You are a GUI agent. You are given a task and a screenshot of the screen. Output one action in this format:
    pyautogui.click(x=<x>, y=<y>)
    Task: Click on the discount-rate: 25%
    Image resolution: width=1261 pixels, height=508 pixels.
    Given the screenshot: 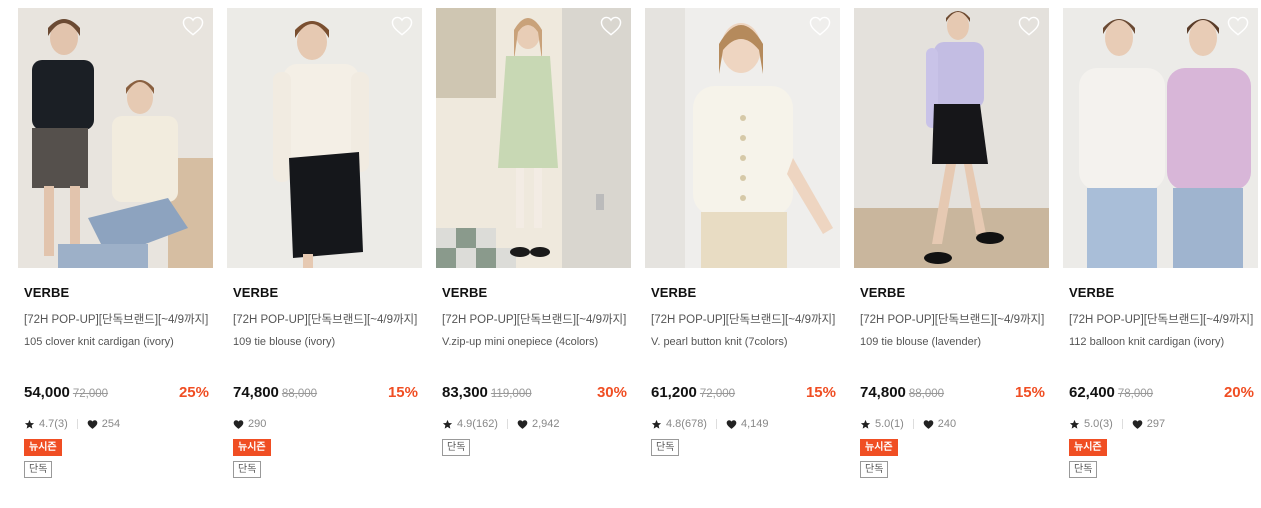 What is the action you would take?
    pyautogui.click(x=193, y=392)
    